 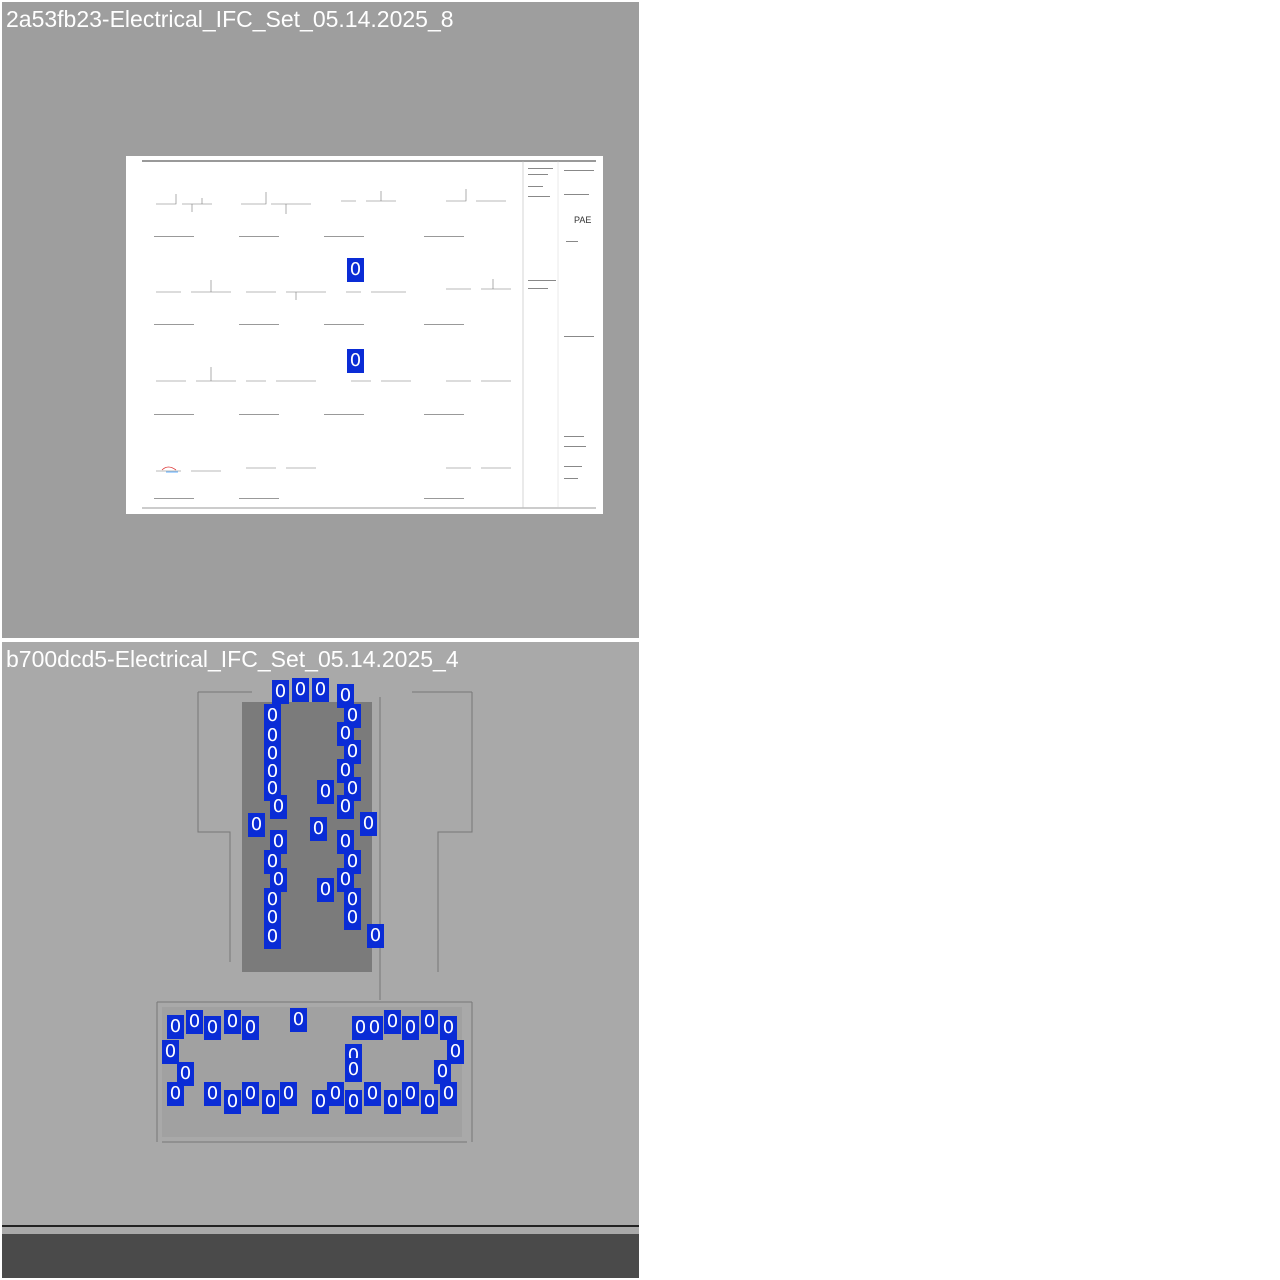 I want to click on panel-title: 2a53fb23-Electrical_IFC_Set_05.14.2025_8, so click(x=230, y=19).